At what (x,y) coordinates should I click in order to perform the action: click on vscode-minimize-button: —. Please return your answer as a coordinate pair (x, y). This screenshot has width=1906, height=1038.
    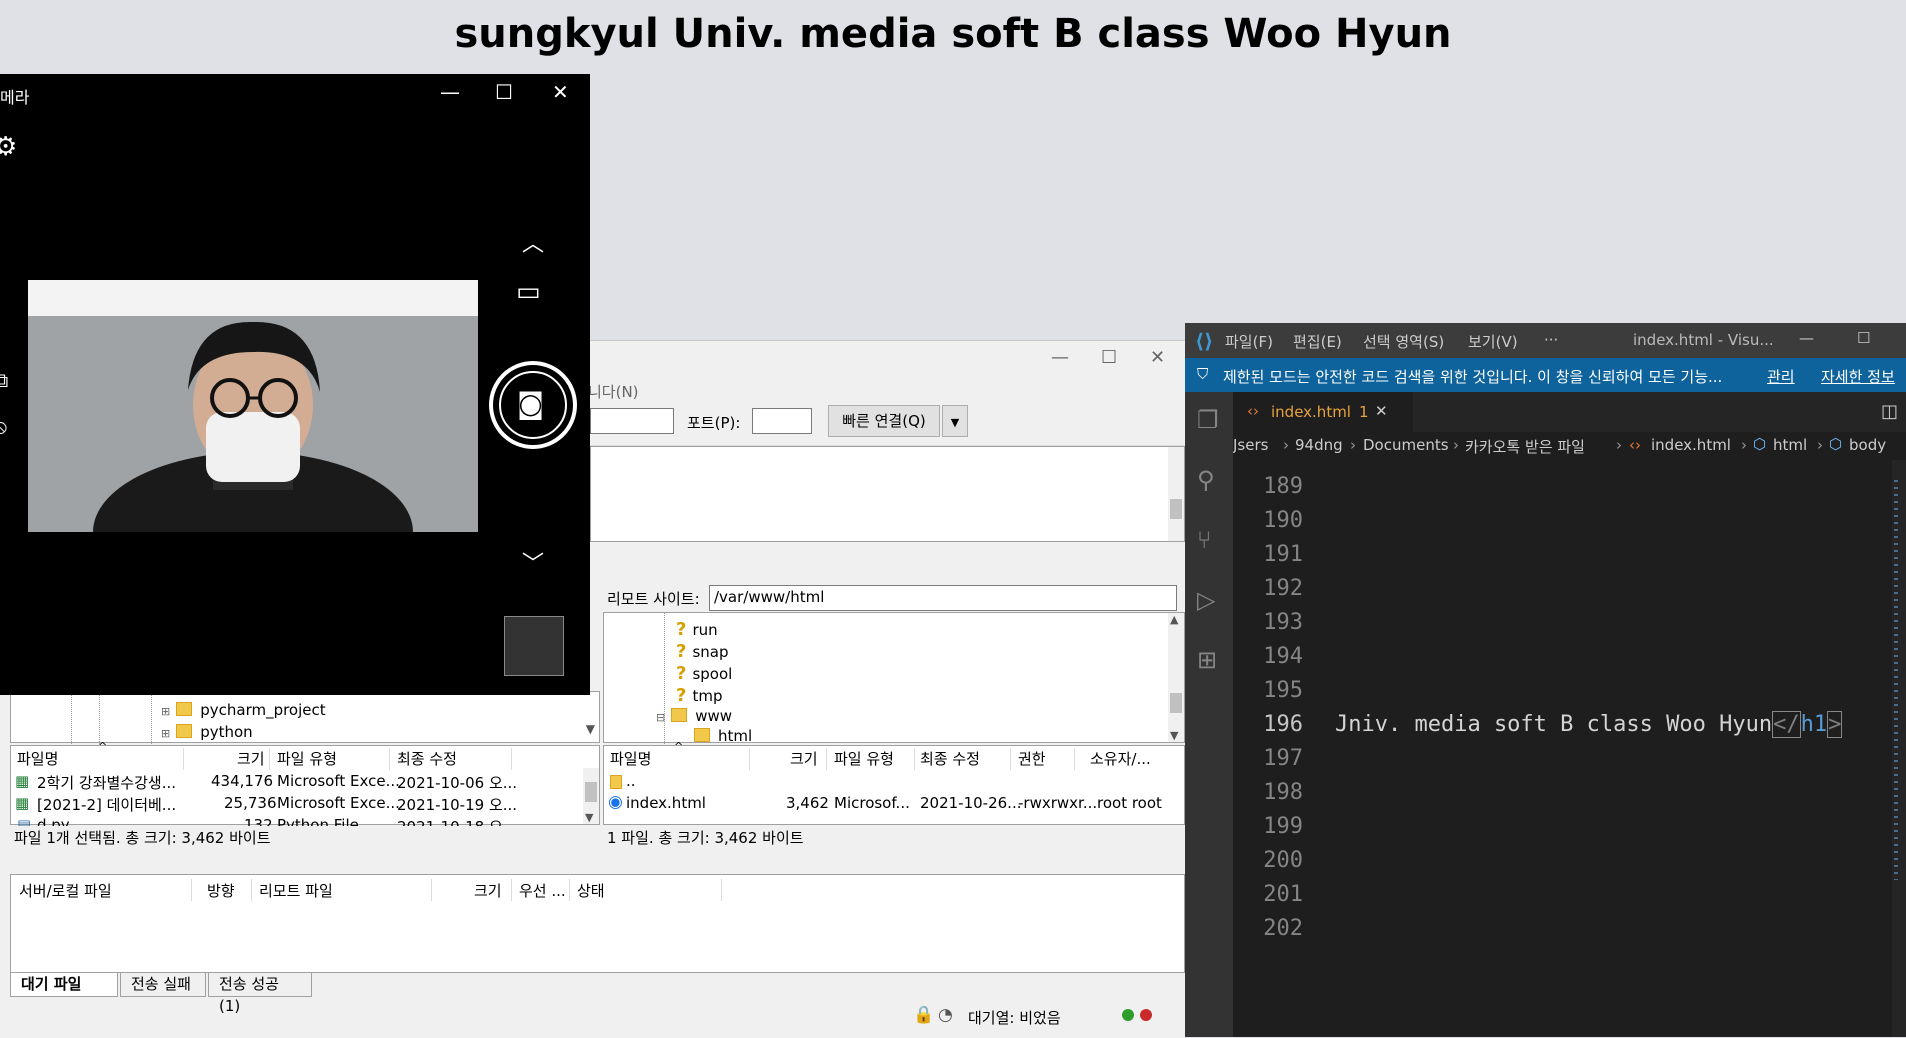
    Looking at the image, I should click on (1806, 338).